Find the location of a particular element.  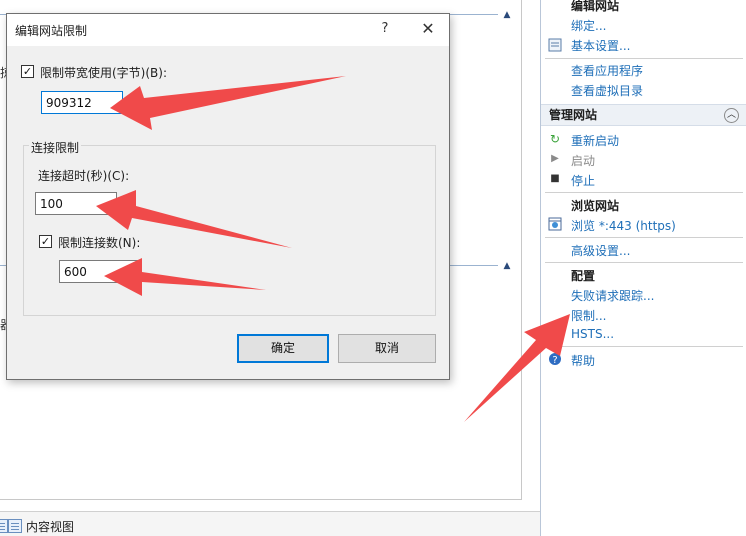

close-button: ✕ is located at coordinates (428, 29).